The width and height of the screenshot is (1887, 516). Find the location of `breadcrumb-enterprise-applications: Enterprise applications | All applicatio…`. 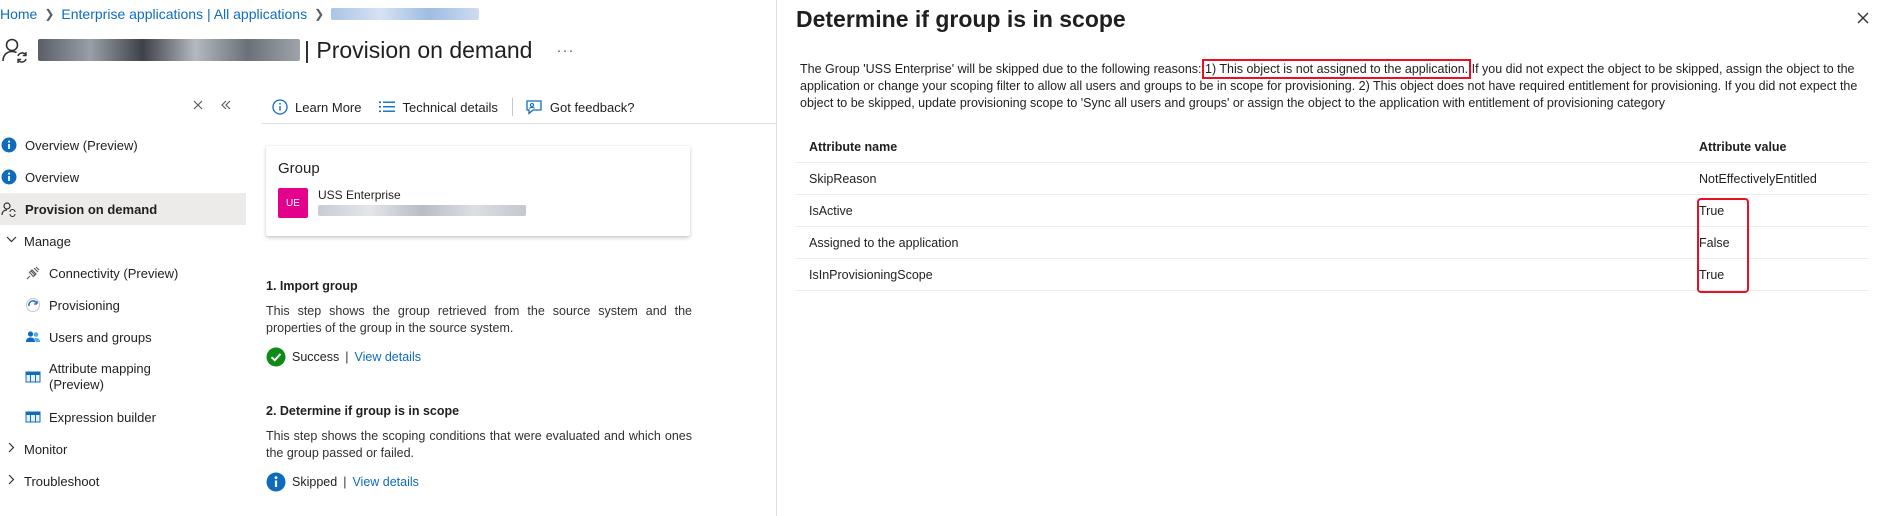

breadcrumb-enterprise-applications: Enterprise applications | All applicatio… is located at coordinates (184, 14).